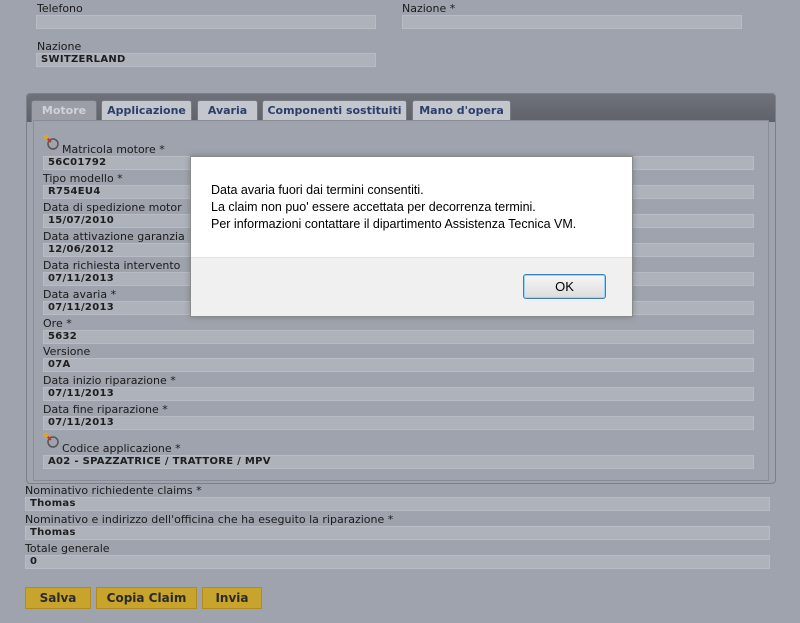  What do you see at coordinates (334, 111) in the screenshot?
I see `tab-componenti-sostituiti: Componenti sostituiti` at bounding box center [334, 111].